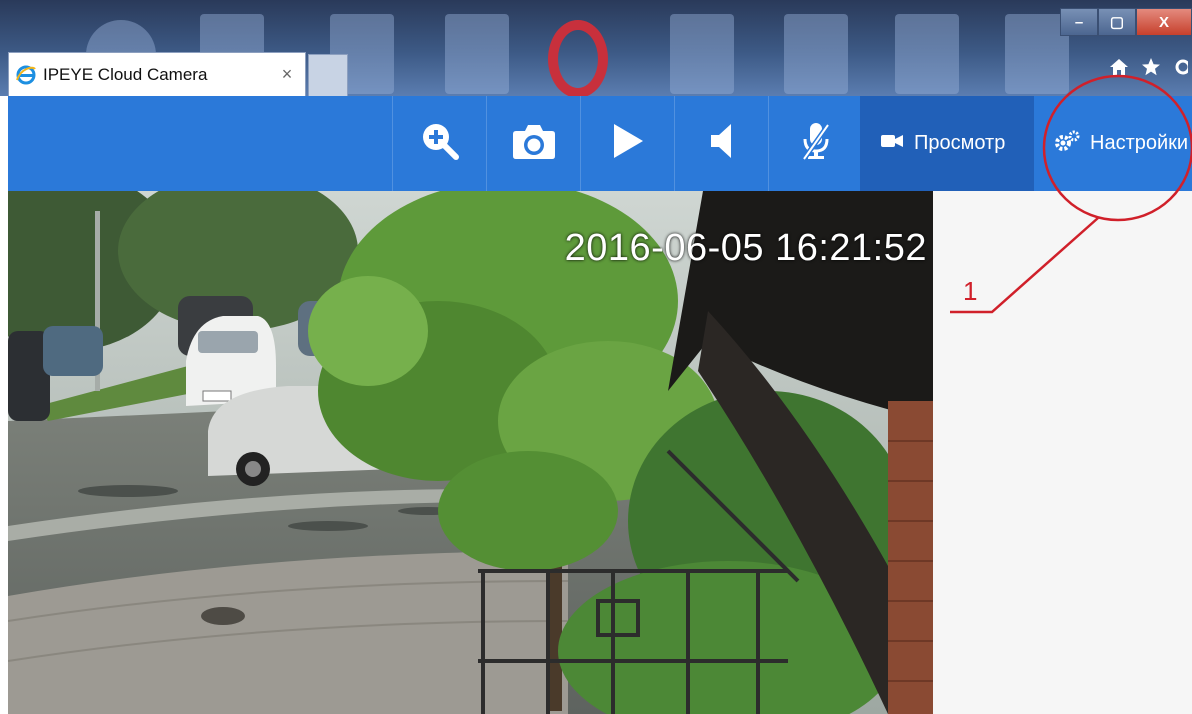  I want to click on play-button, so click(627, 143).